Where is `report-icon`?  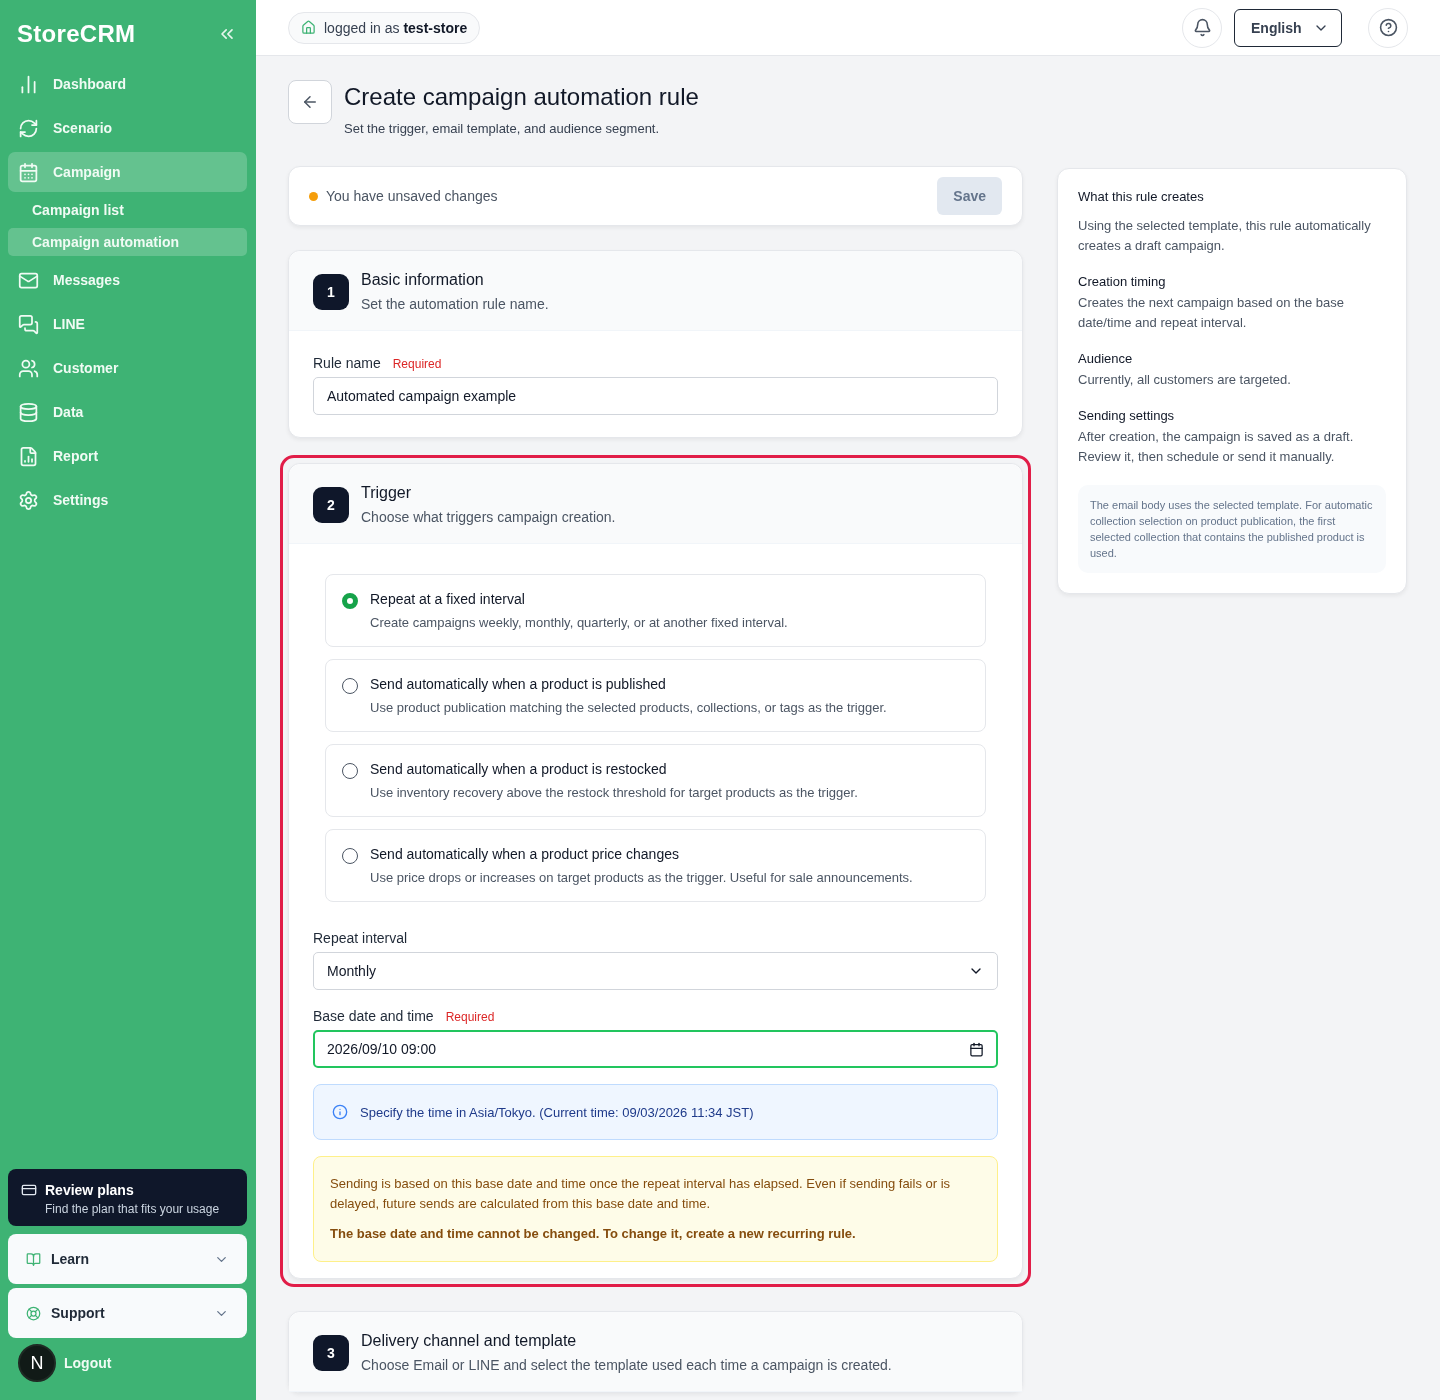 report-icon is located at coordinates (28, 456).